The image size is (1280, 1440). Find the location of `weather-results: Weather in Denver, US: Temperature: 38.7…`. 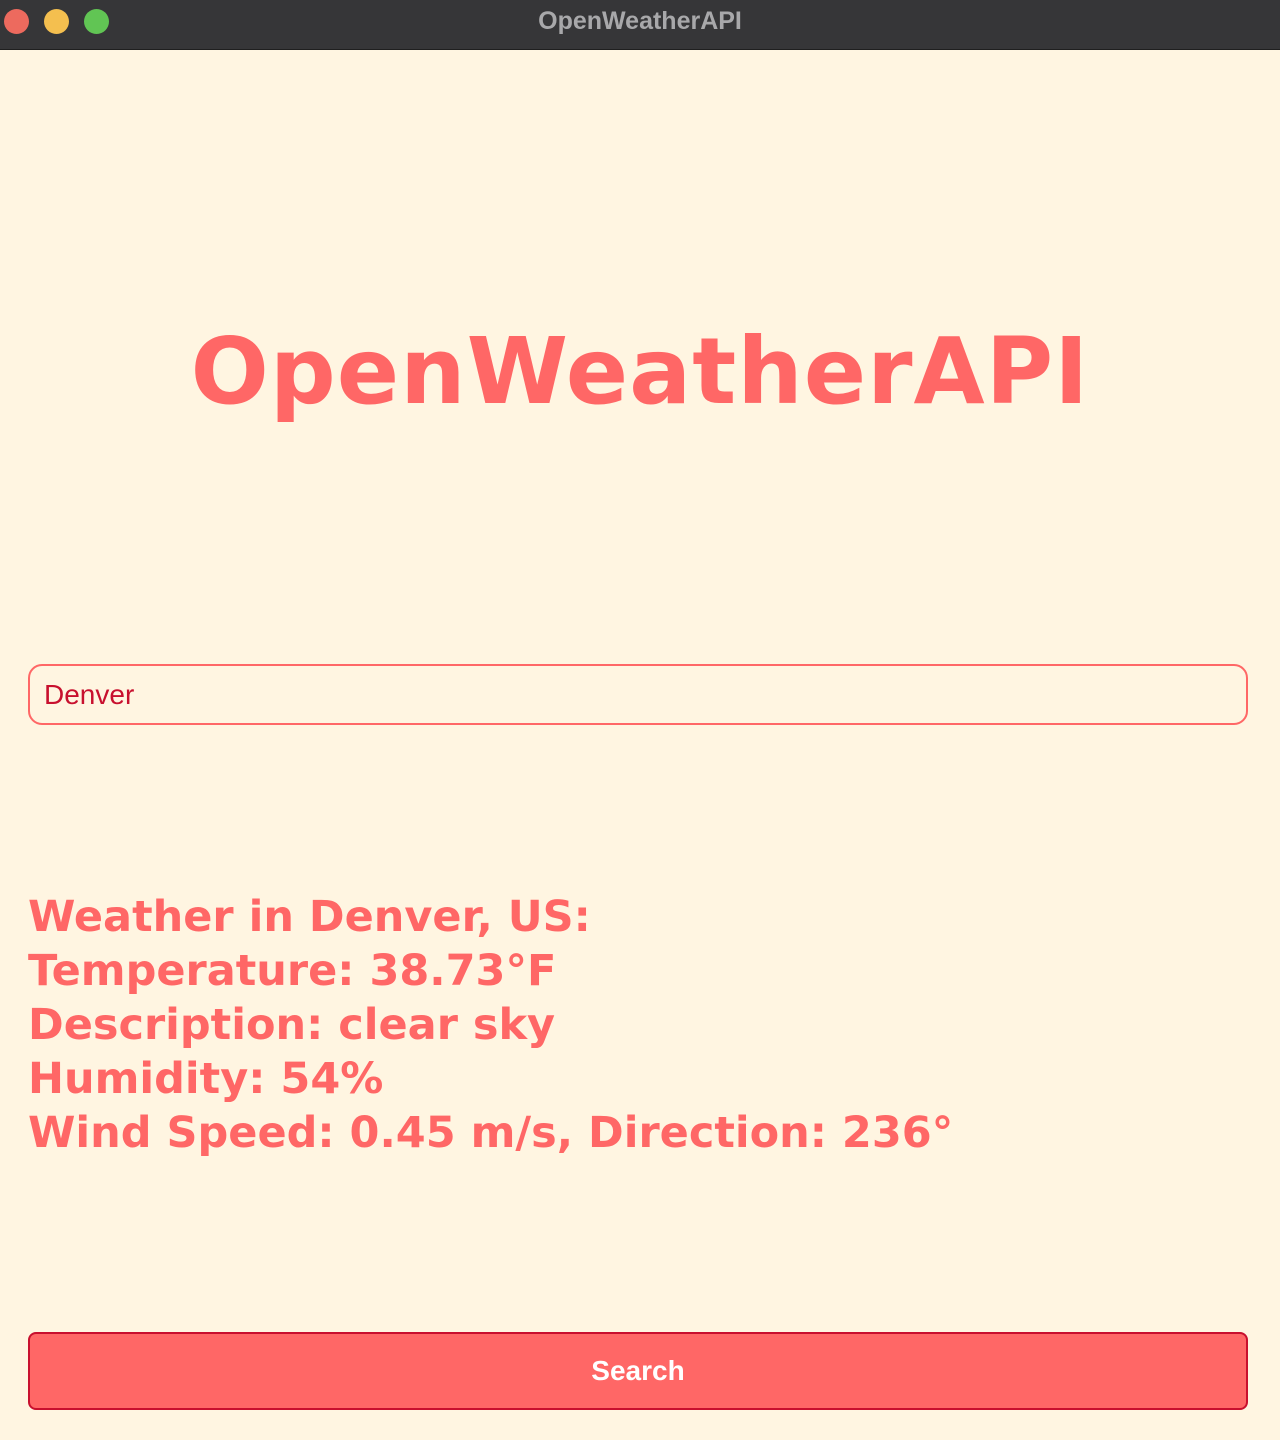

weather-results: Weather in Denver, US: Temperature: 38.7… is located at coordinates (490, 1025).